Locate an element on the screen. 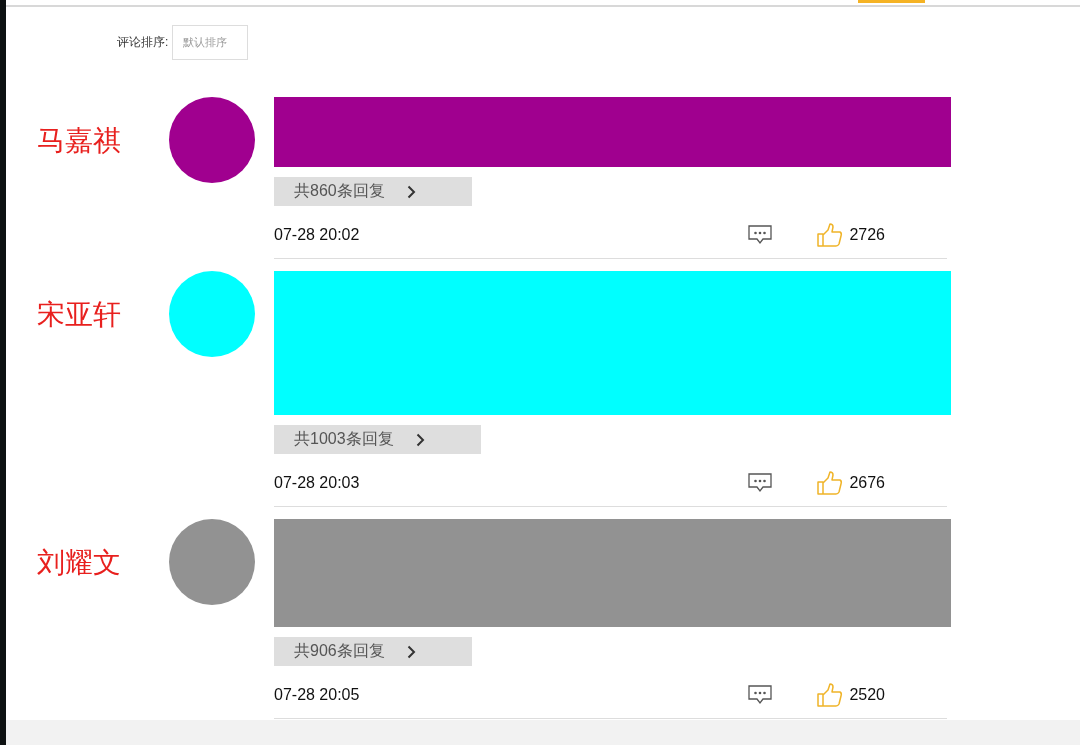 This screenshot has height=745, width=1080. active-tab-marker is located at coordinates (891, 1).